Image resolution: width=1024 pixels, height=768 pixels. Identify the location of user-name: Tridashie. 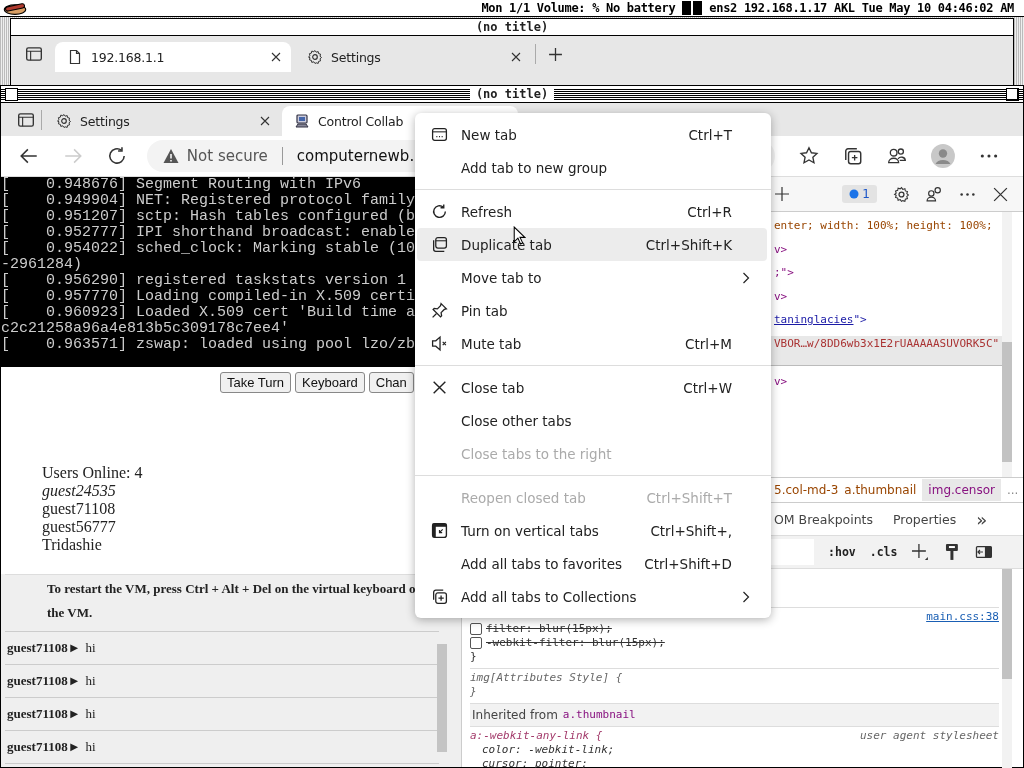
(72, 545).